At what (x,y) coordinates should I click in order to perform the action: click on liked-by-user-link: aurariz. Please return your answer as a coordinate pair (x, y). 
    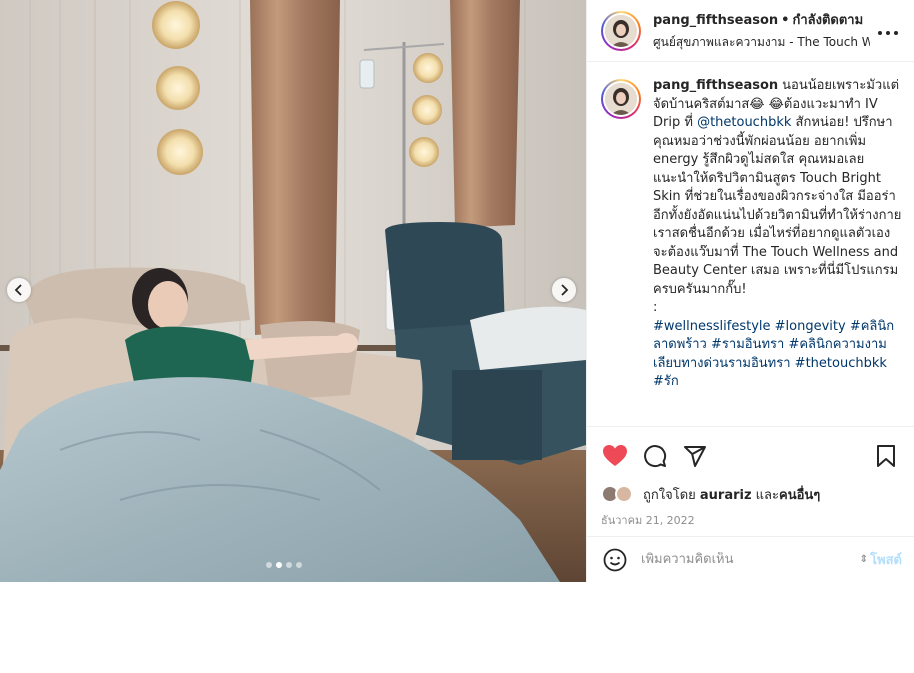
    Looking at the image, I should click on (726, 495).